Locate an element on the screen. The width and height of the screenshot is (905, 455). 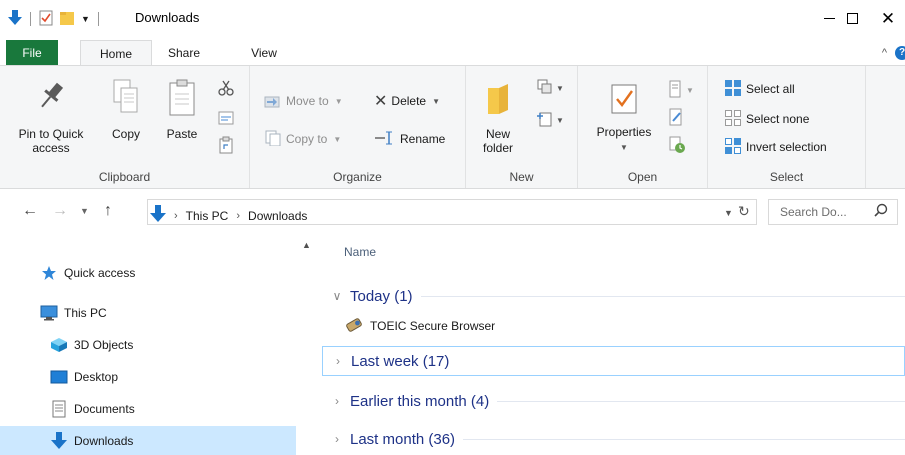
group-header-today: ∨ Today (1) is located at coordinates (613, 296).